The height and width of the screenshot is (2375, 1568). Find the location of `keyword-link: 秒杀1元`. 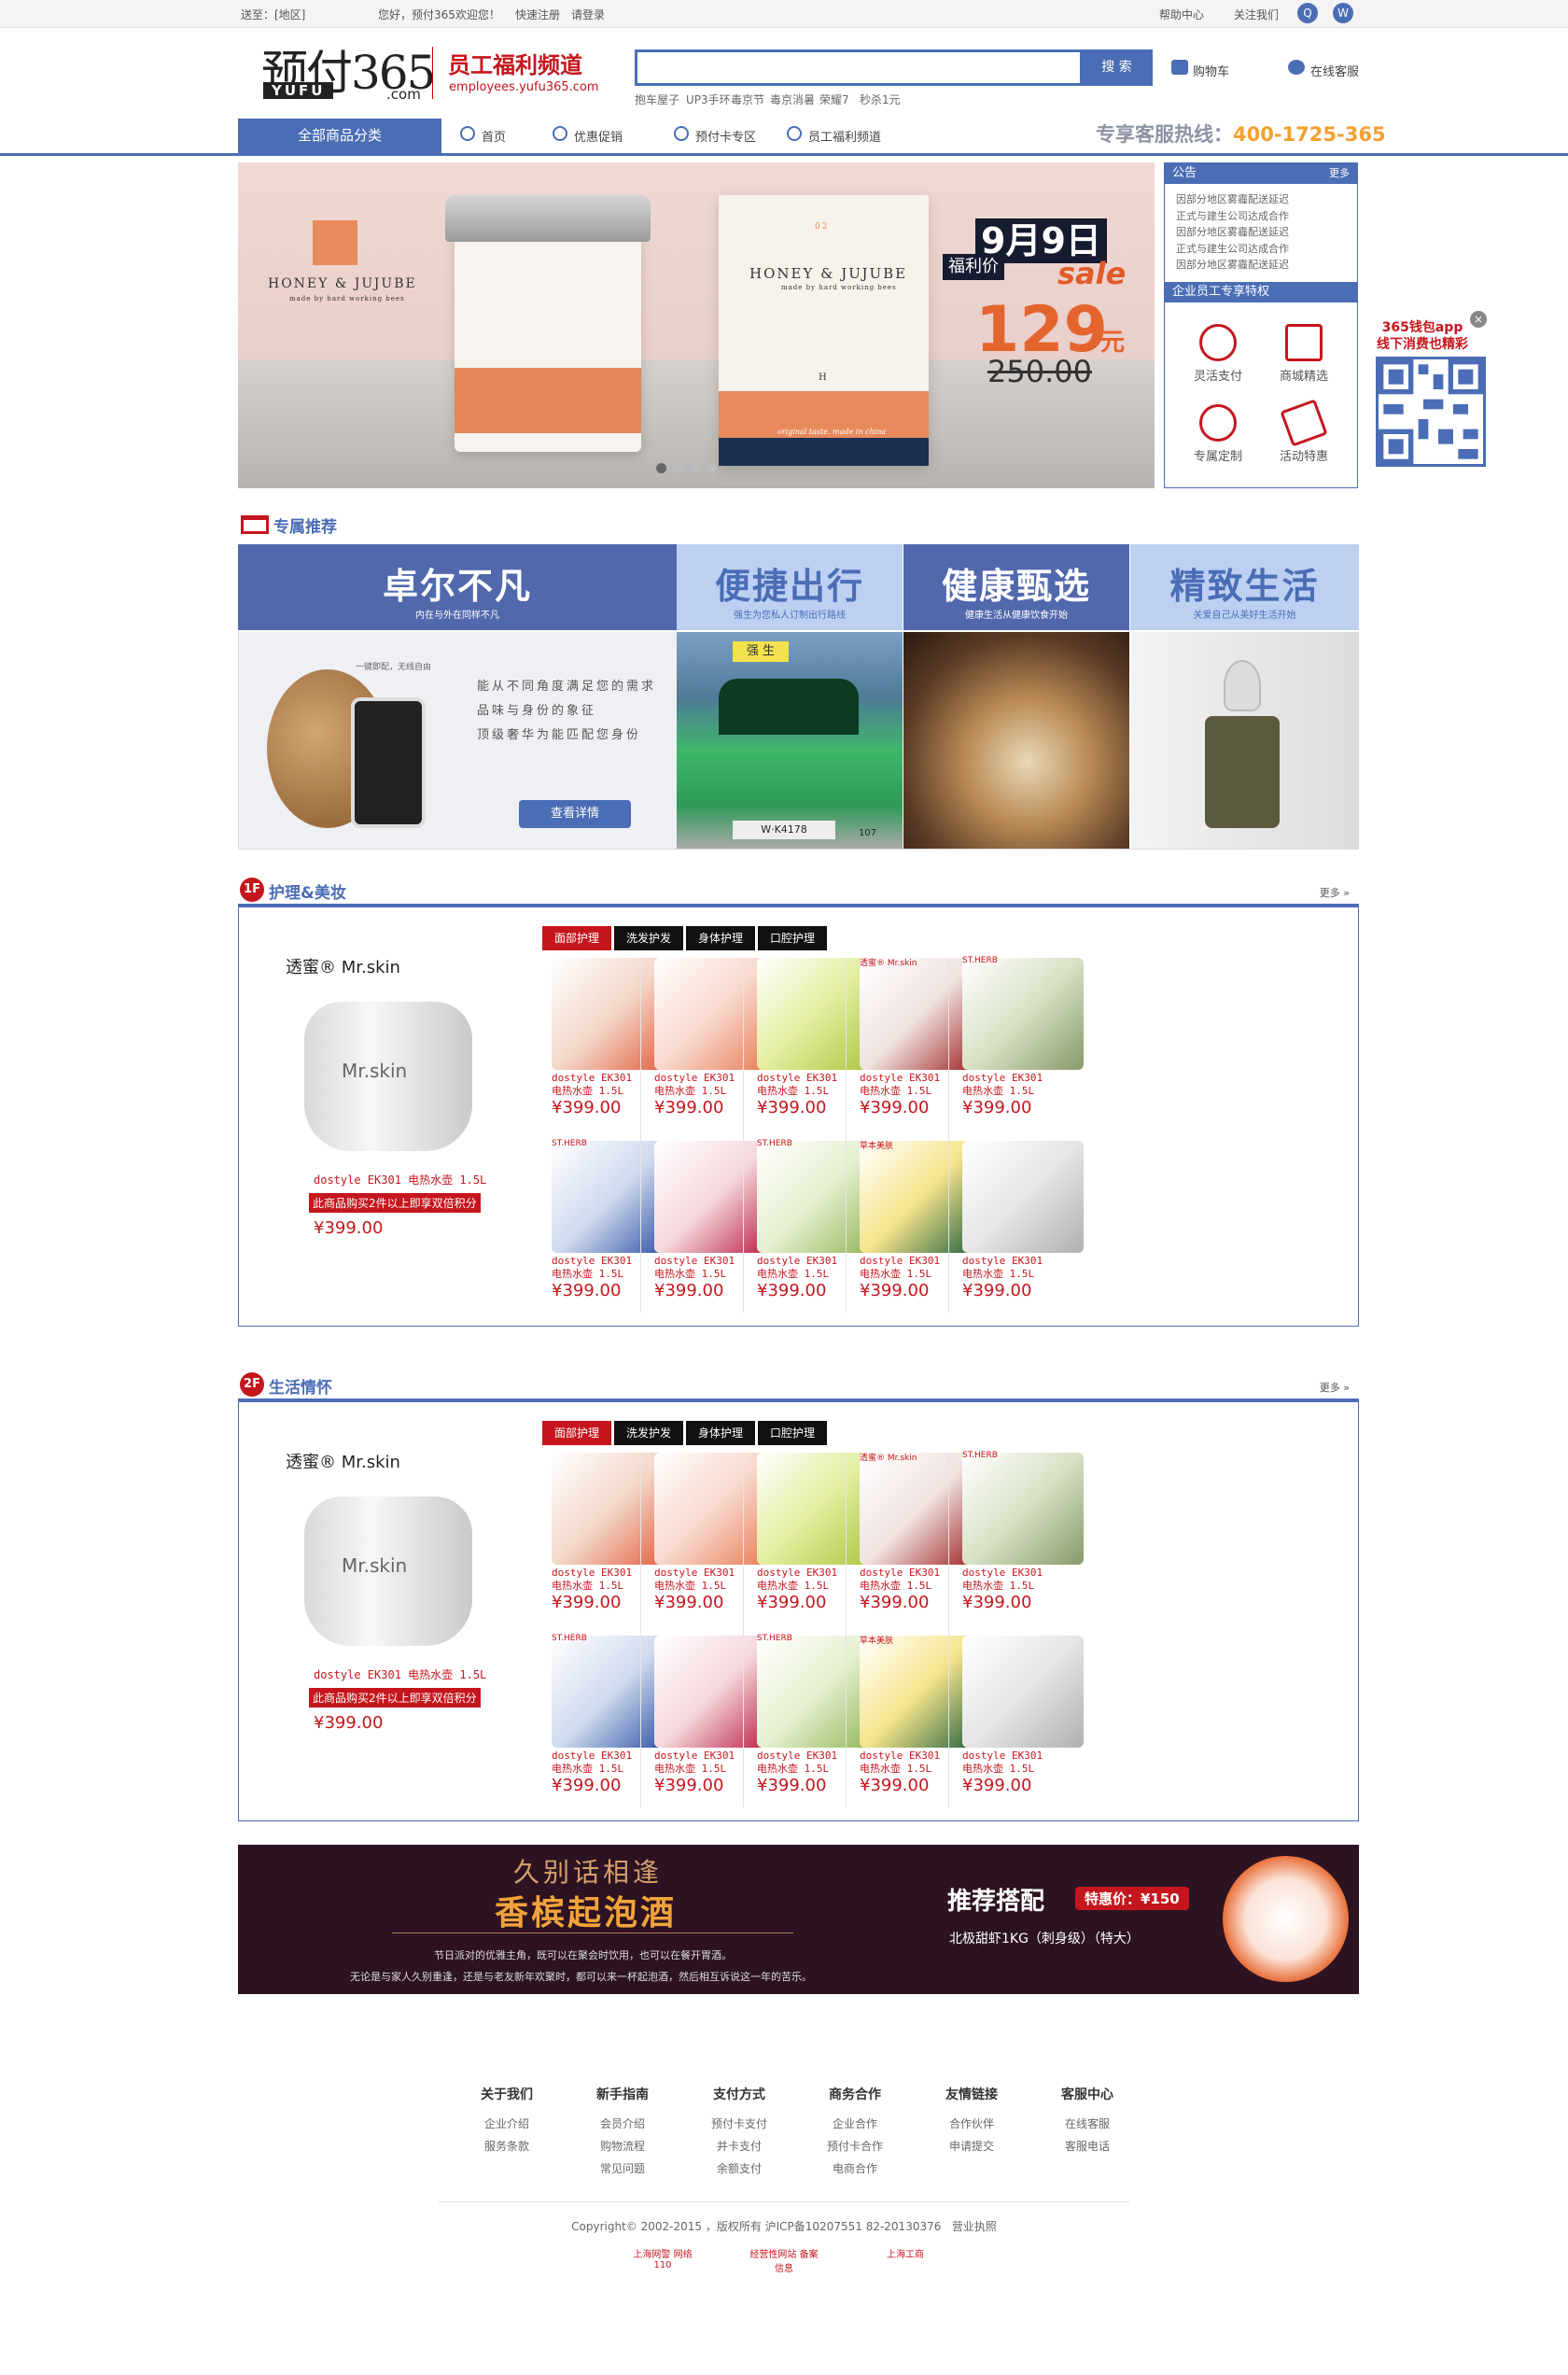

keyword-link: 秒杀1元 is located at coordinates (880, 99).